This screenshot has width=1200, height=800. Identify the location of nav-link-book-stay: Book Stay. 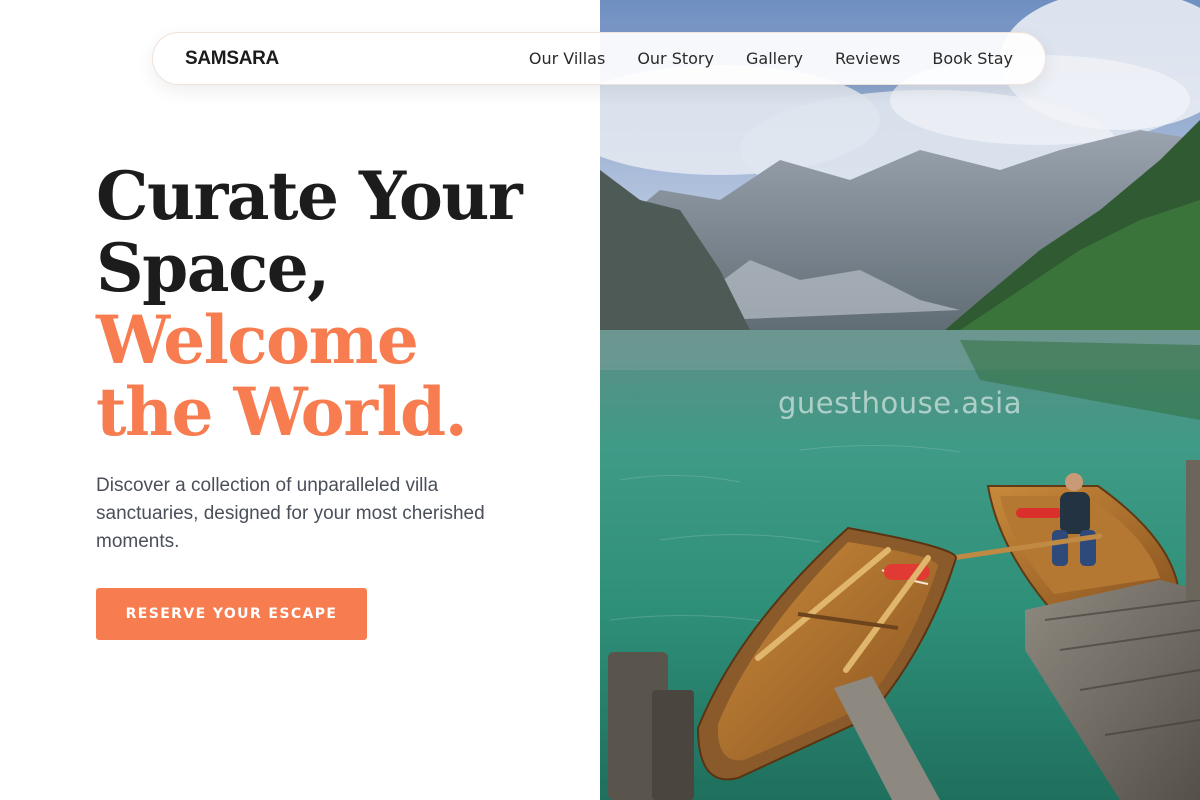
(972, 58).